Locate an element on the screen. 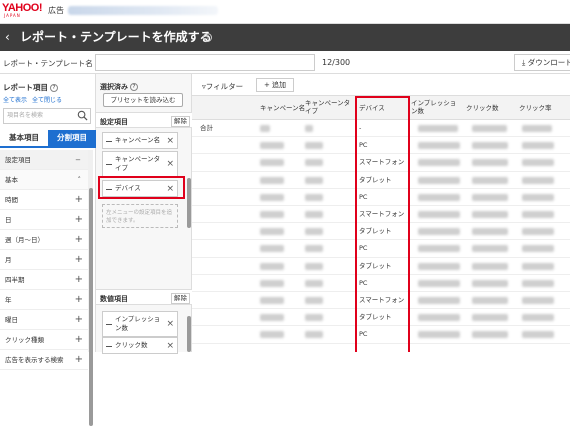  chip-label: クリック数 is located at coordinates (131, 345).